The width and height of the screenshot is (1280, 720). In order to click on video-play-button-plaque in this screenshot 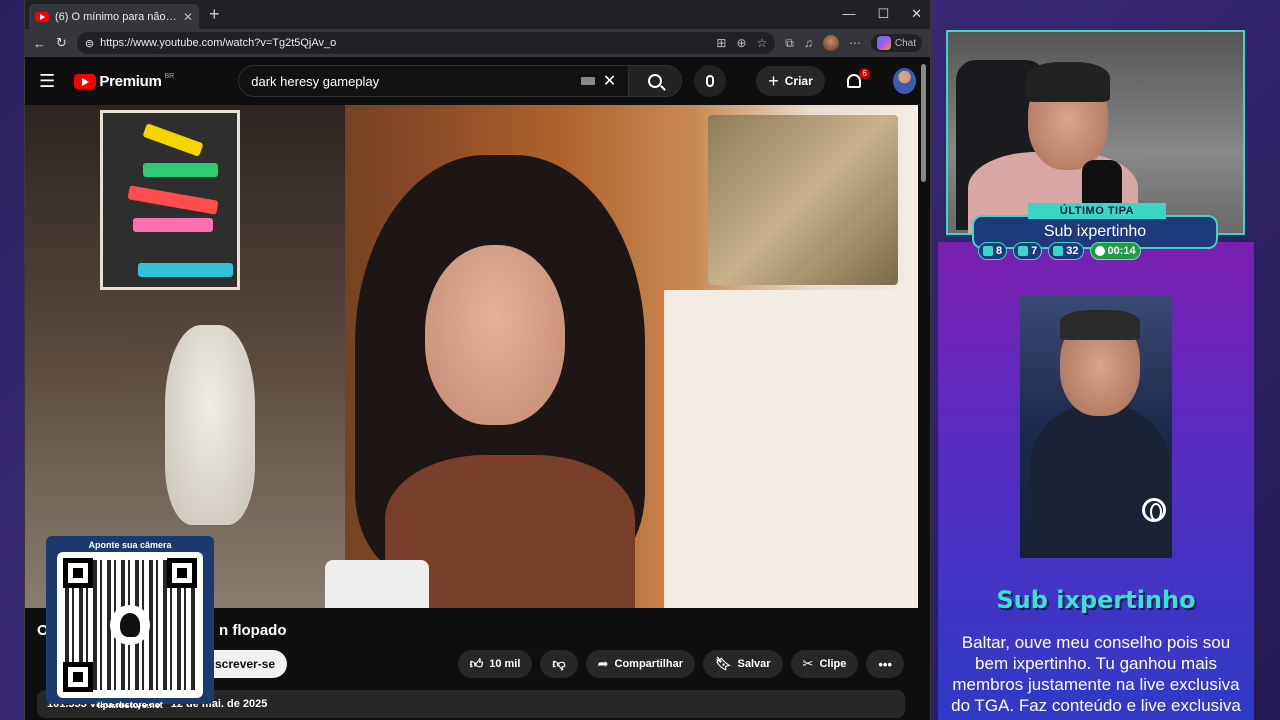, I will do `click(803, 200)`.